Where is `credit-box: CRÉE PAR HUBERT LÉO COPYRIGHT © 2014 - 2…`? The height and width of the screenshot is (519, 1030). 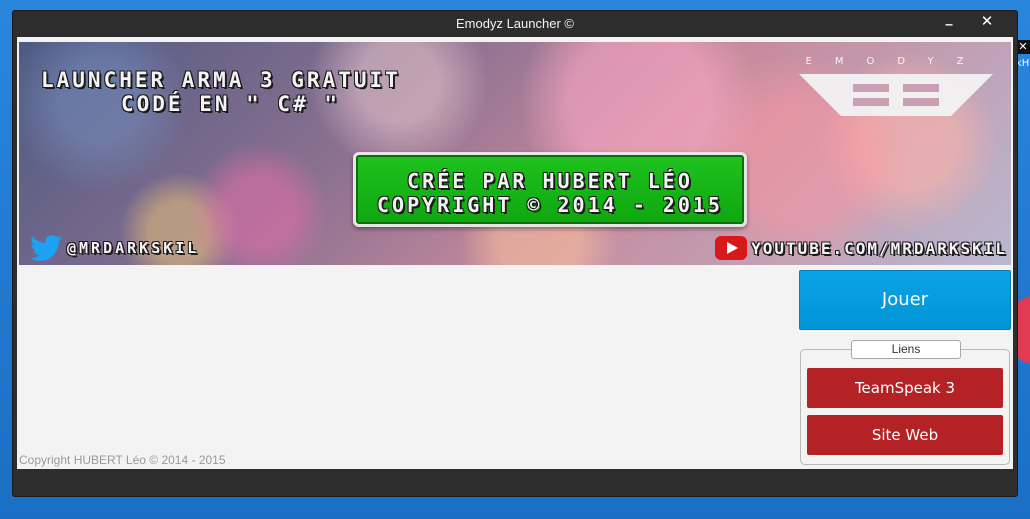
credit-box: CRÉE PAR HUBERT LÉO COPYRIGHT © 2014 - 2… is located at coordinates (550, 189).